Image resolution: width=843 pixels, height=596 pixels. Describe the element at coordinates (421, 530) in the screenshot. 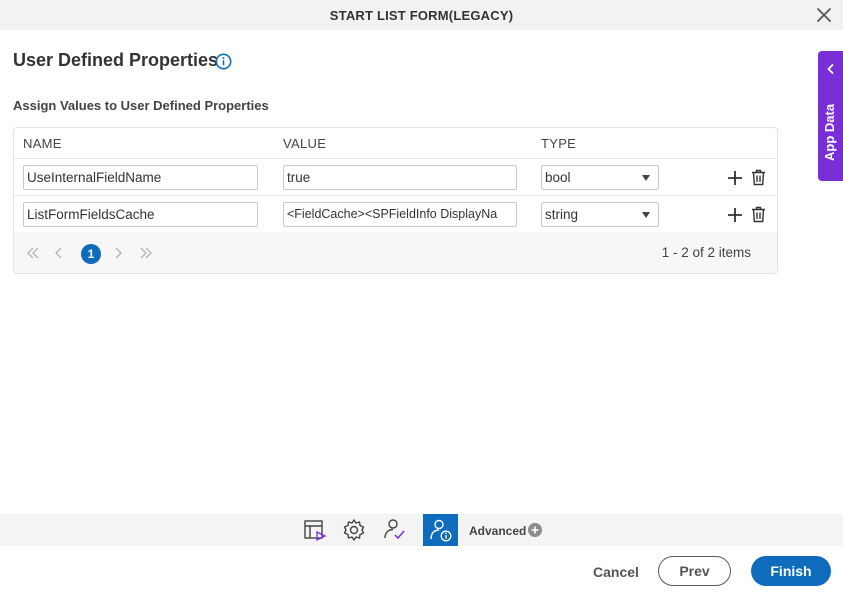

I see `bottom-toolbar: Advanced` at that location.